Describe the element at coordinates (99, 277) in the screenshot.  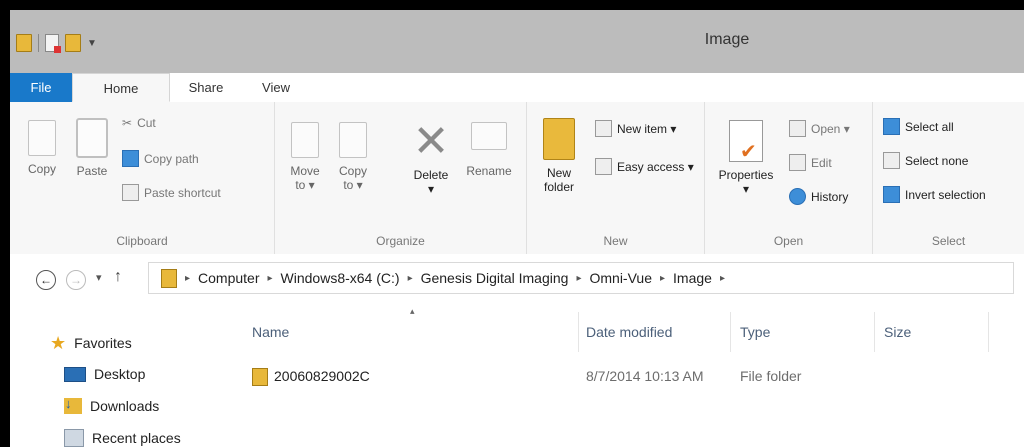
I see `recent-locations-chevron-icon: ▾` at that location.